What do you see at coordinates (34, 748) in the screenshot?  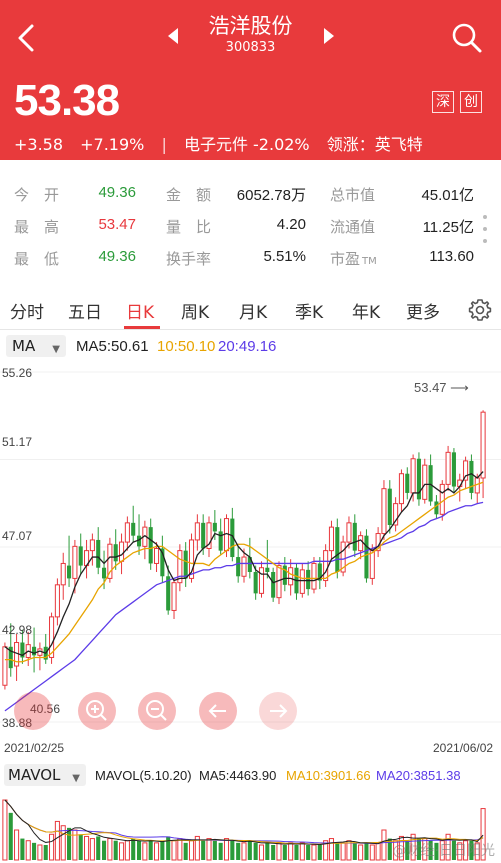 I see `x-start-date: 2021/02/25` at bounding box center [34, 748].